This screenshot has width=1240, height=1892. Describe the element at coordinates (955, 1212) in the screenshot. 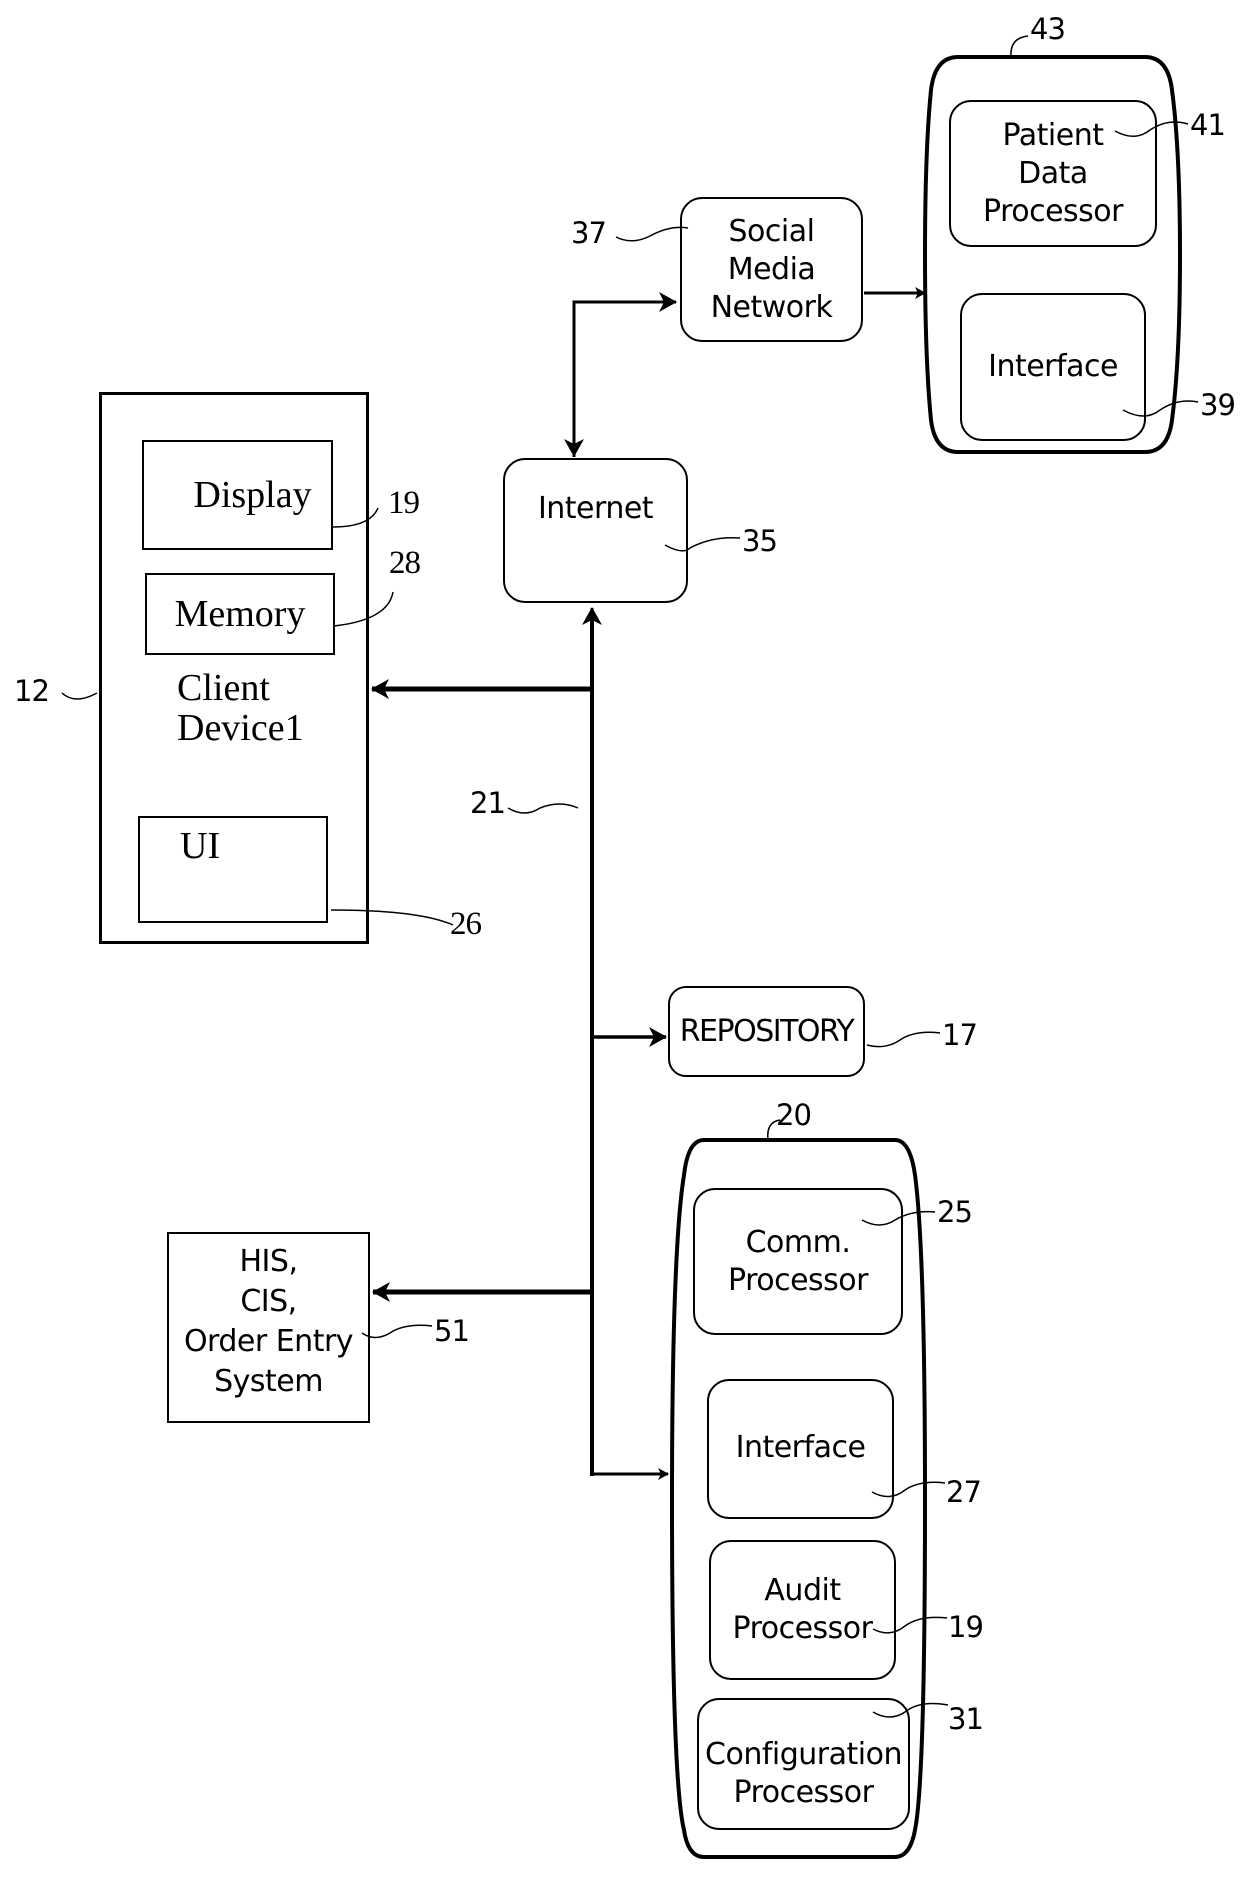

I see `ref-25: 25` at that location.